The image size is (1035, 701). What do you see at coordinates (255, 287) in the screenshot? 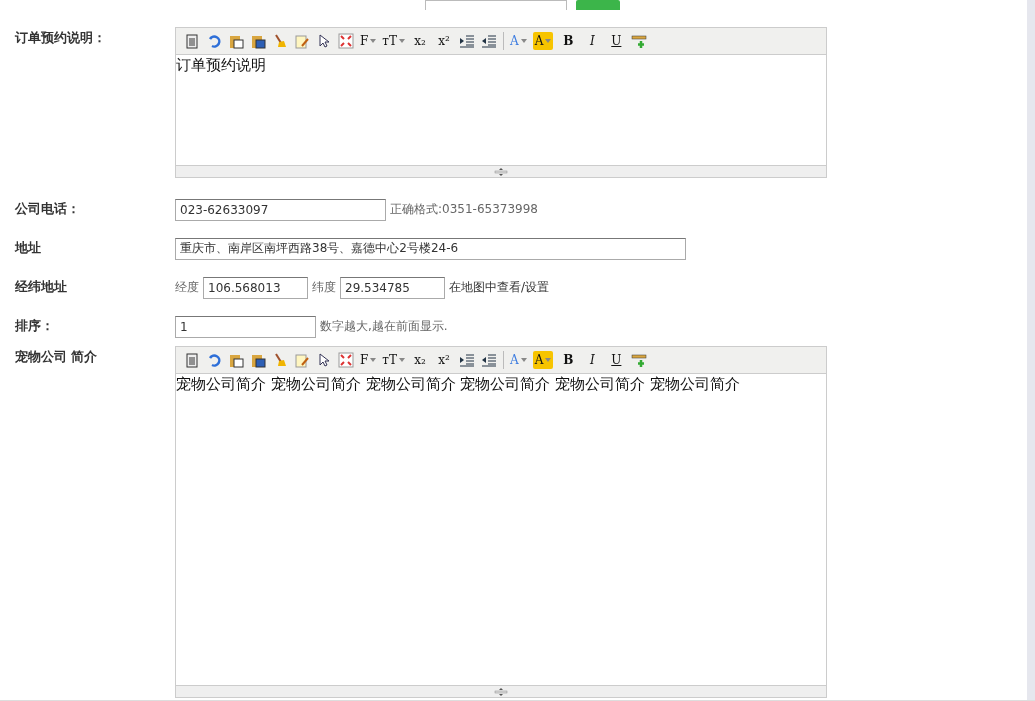
I see `longitude-field: 106.568013` at bounding box center [255, 287].